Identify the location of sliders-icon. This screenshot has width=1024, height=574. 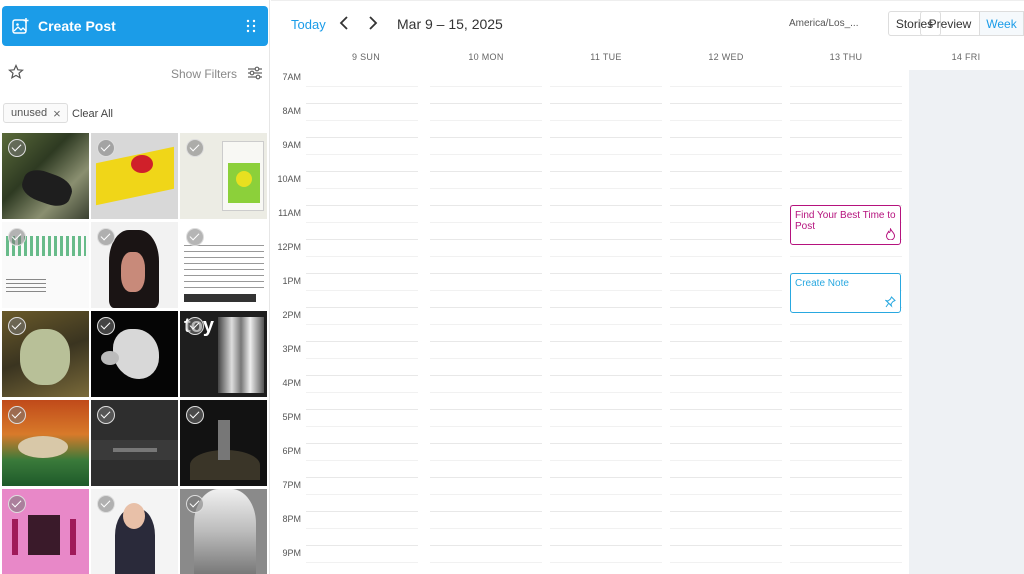
(255, 73).